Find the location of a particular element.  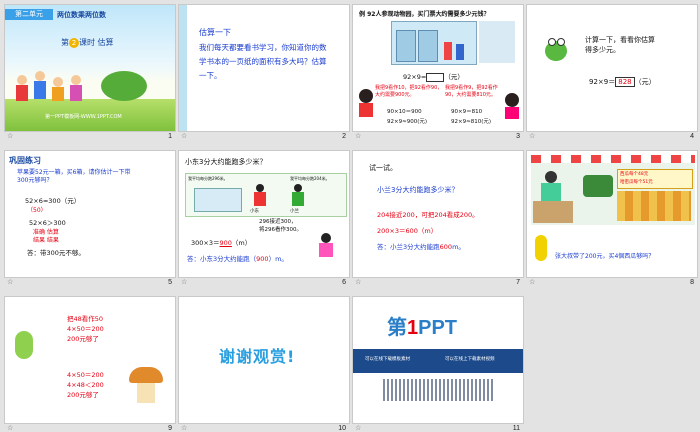

slide-number: 10 is located at coordinates (342, 428).